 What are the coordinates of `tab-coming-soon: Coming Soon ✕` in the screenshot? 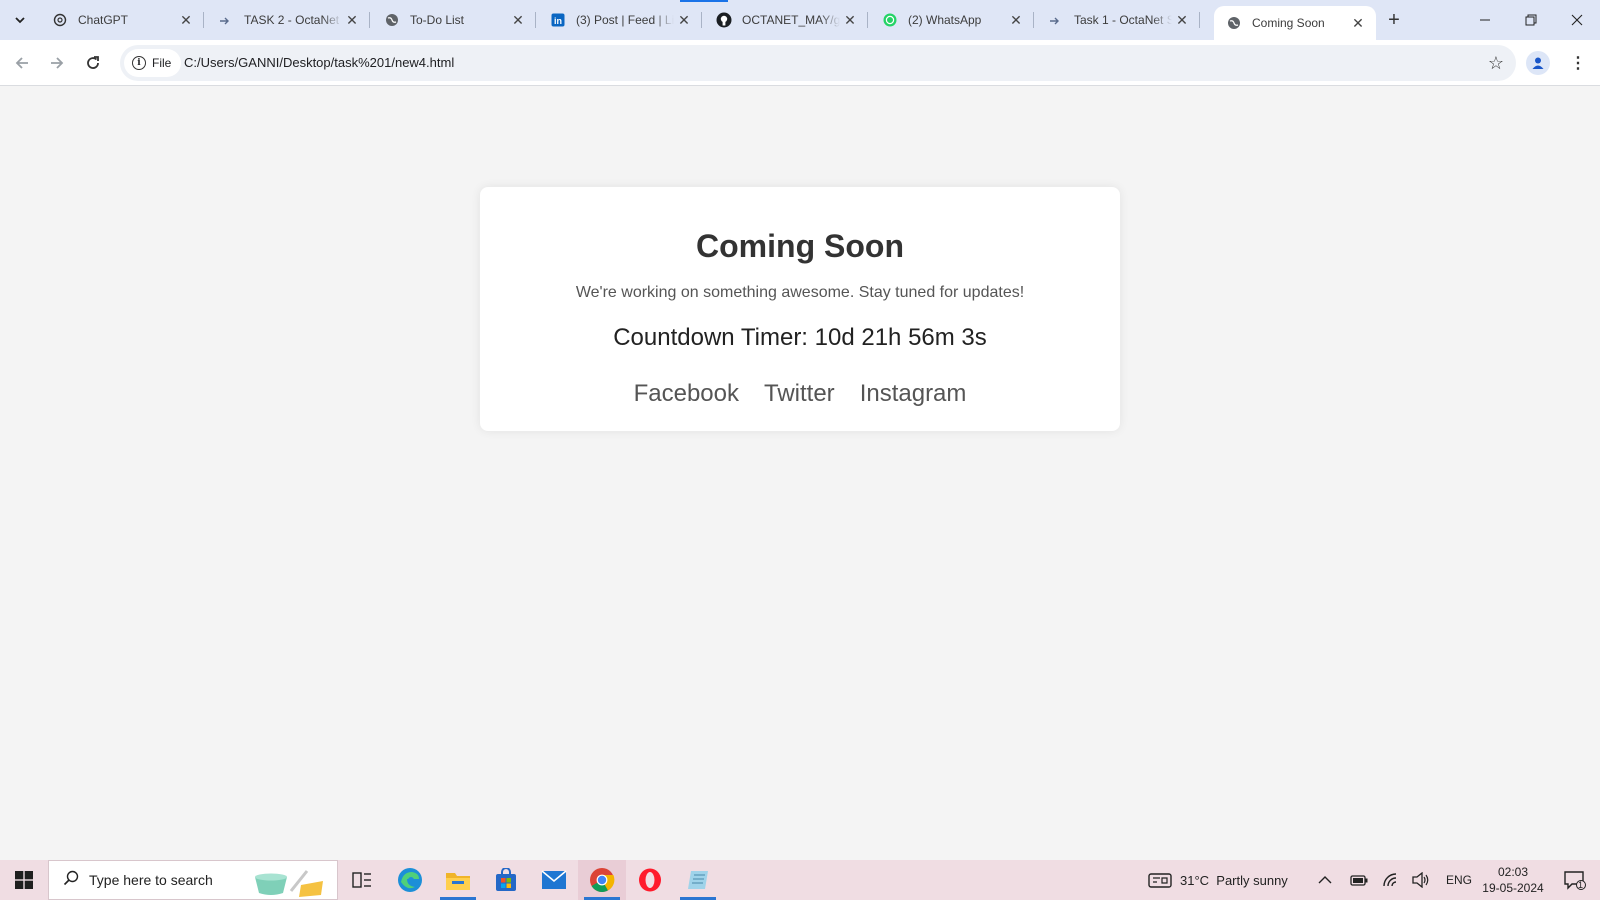 It's located at (1295, 23).